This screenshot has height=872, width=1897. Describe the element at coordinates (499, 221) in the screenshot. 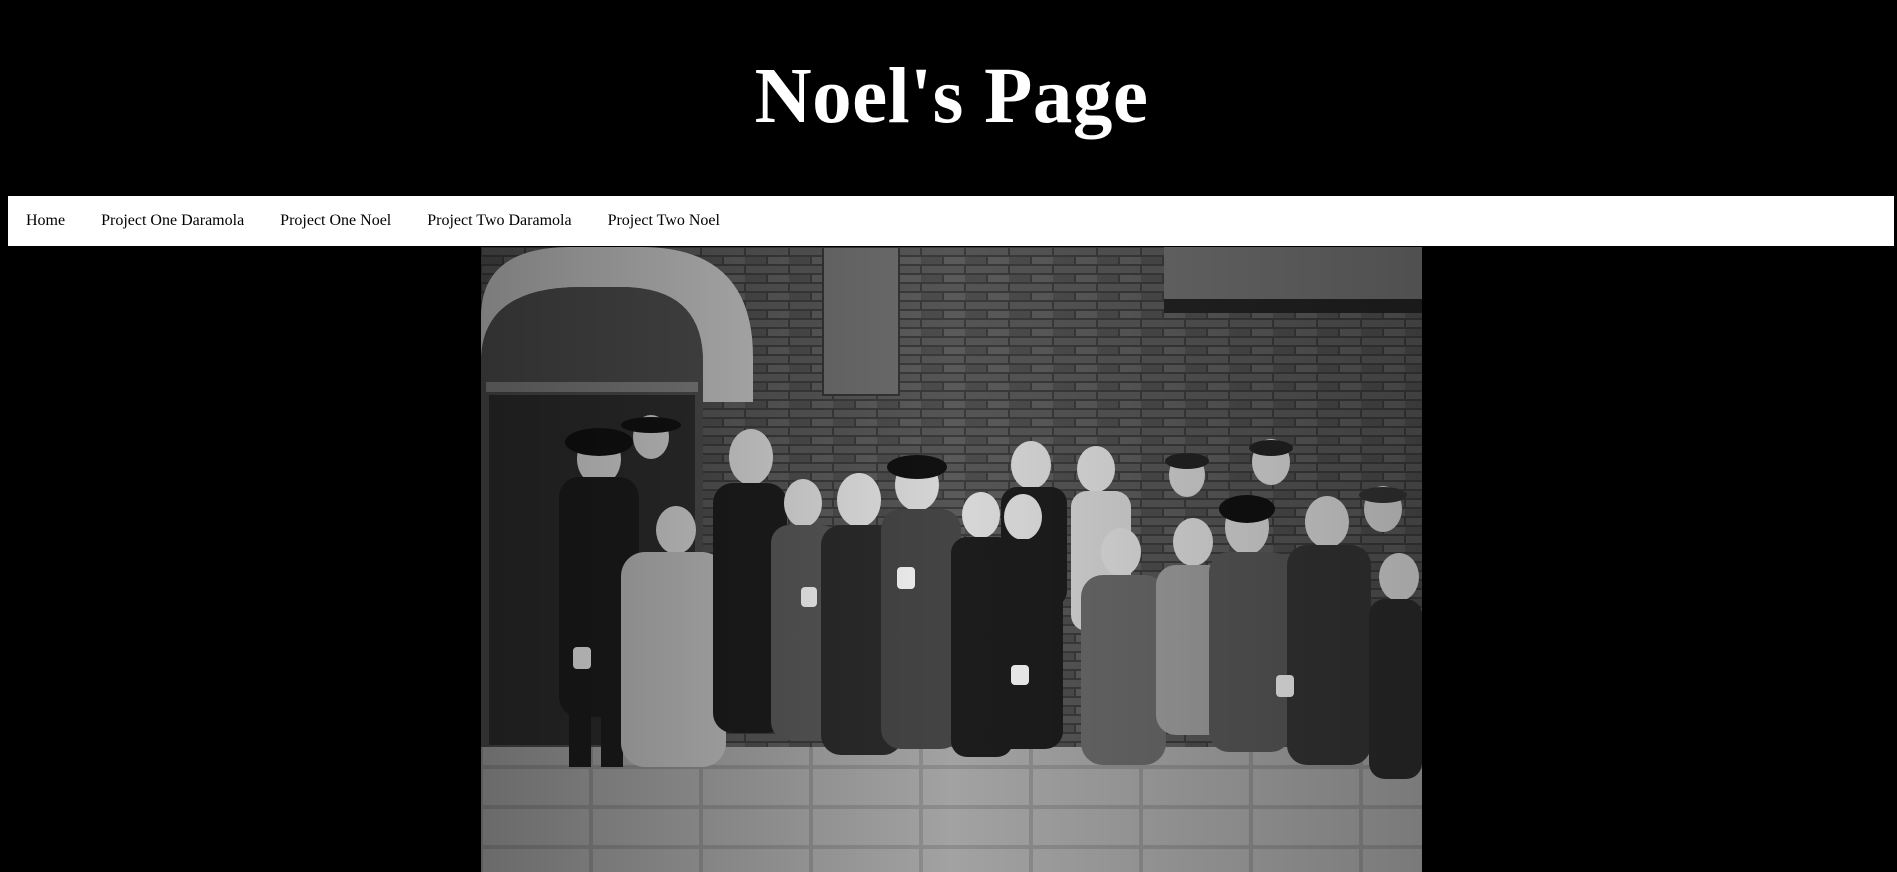

I see `nav-link-project-two-daramola: Project Two Daramola` at that location.